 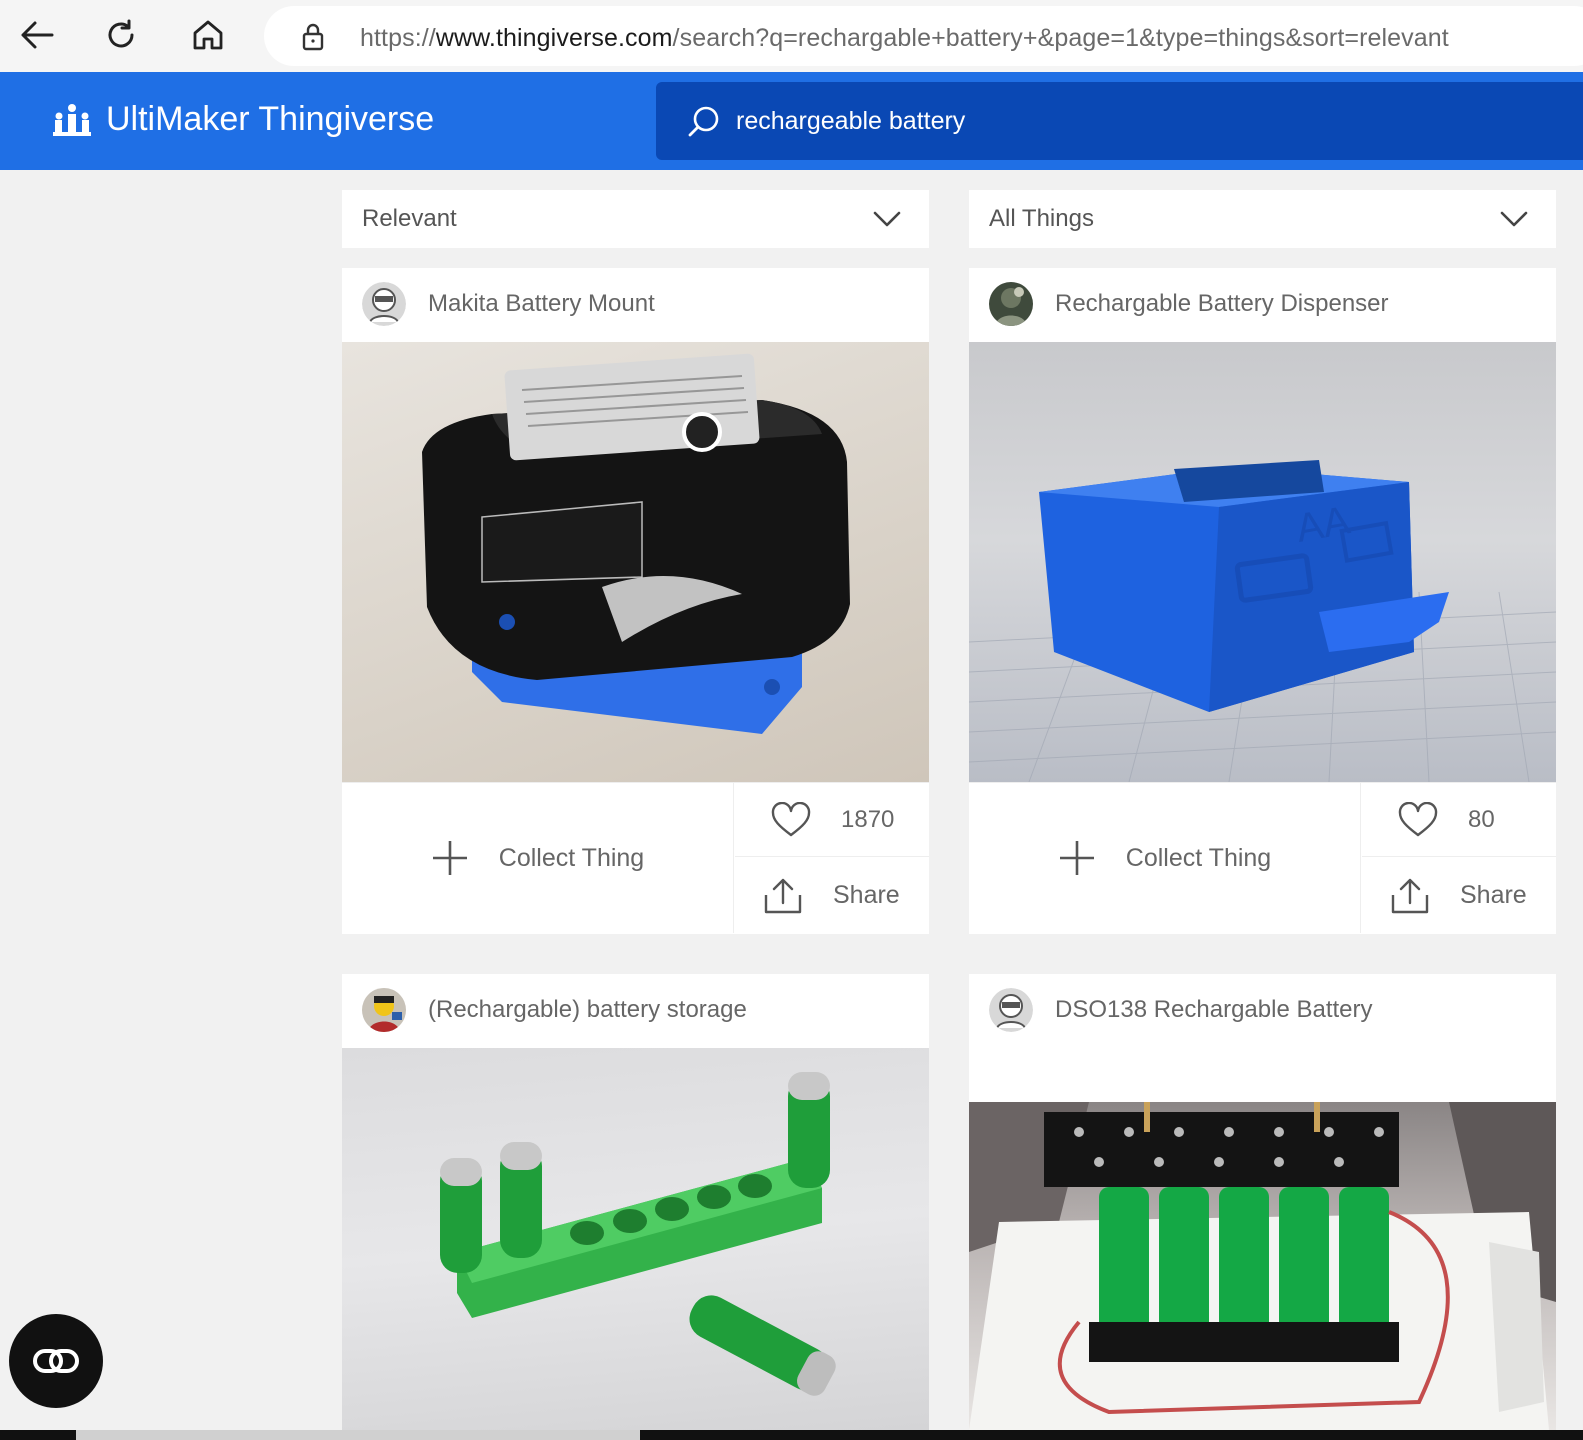 I want to click on card-header: DSO138 Rechargable Battery, so click(x=1262, y=1011).